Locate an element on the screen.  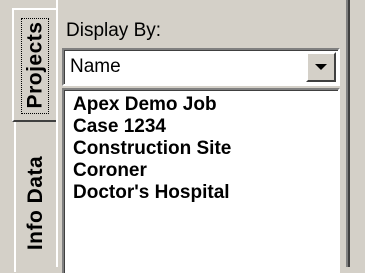
list-item: Doctor's Hospital is located at coordinates (205, 193).